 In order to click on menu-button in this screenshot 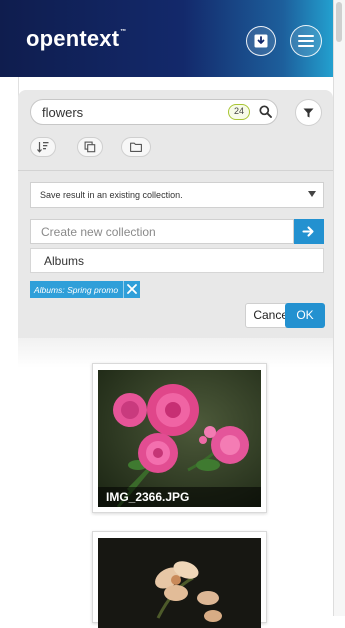, I will do `click(306, 41)`.